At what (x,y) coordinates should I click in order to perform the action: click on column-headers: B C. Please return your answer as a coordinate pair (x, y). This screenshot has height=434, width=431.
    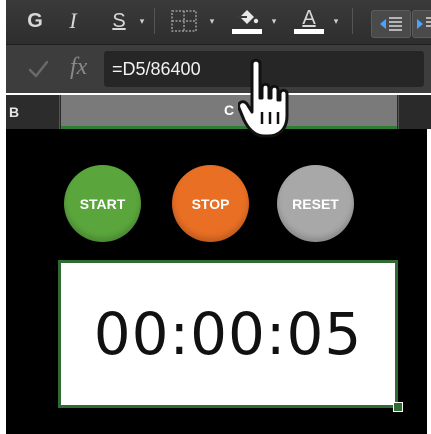
    Looking at the image, I should click on (218, 112).